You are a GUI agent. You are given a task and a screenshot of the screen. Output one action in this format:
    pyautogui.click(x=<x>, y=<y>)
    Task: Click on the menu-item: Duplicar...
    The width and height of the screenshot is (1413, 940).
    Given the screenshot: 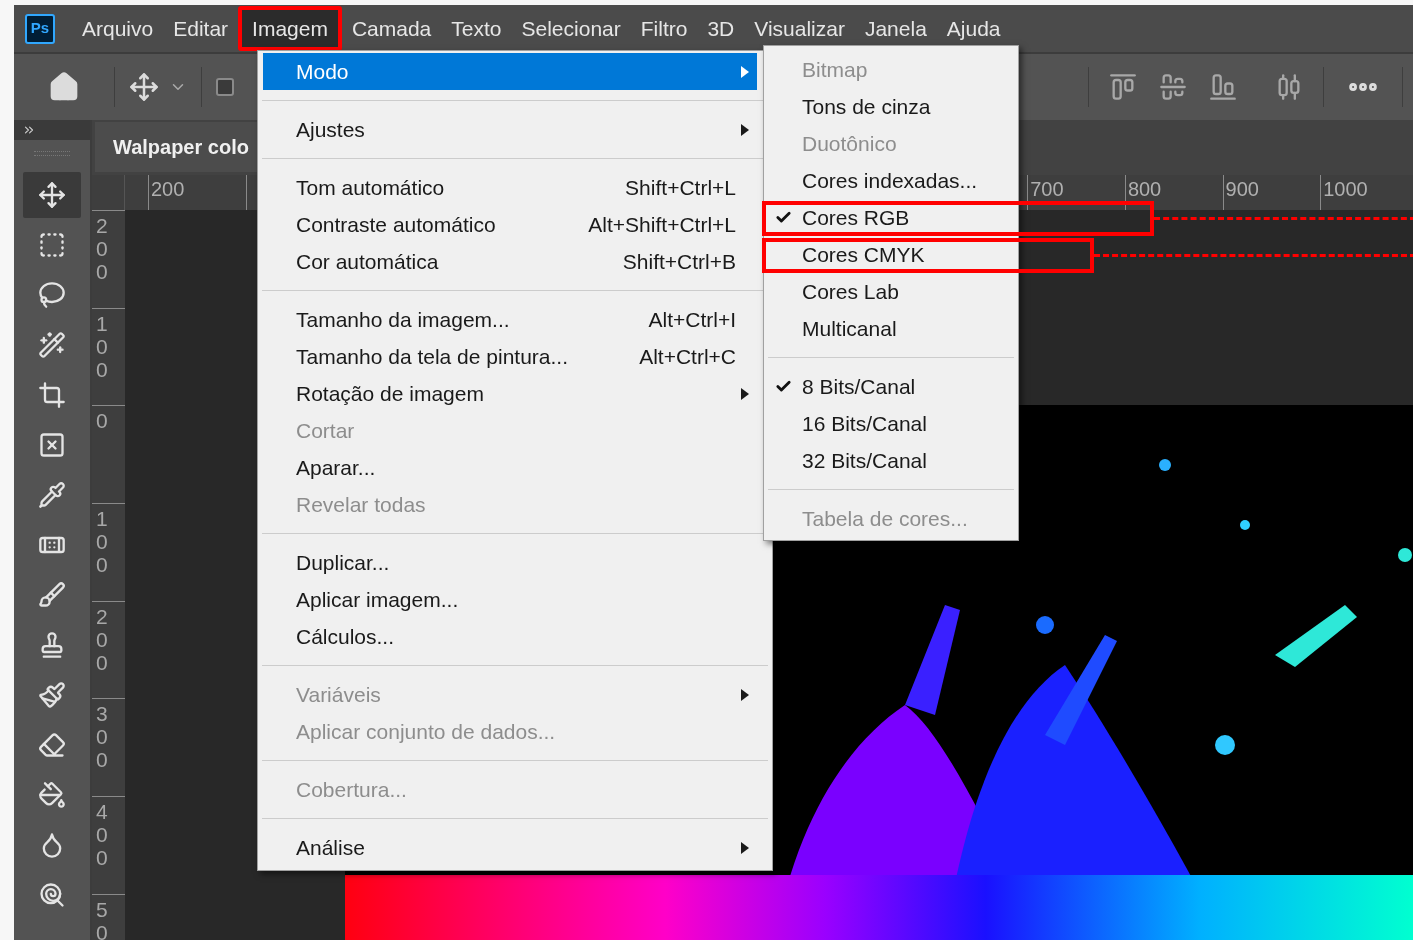 What is the action you would take?
    pyautogui.click(x=510, y=562)
    